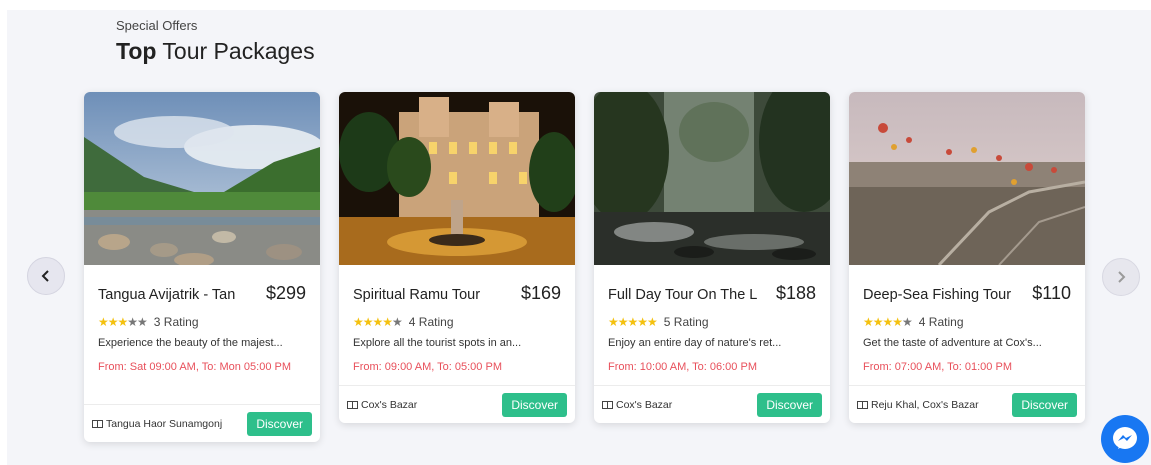  I want to click on section-heading: Top Tour Packages, so click(215, 51).